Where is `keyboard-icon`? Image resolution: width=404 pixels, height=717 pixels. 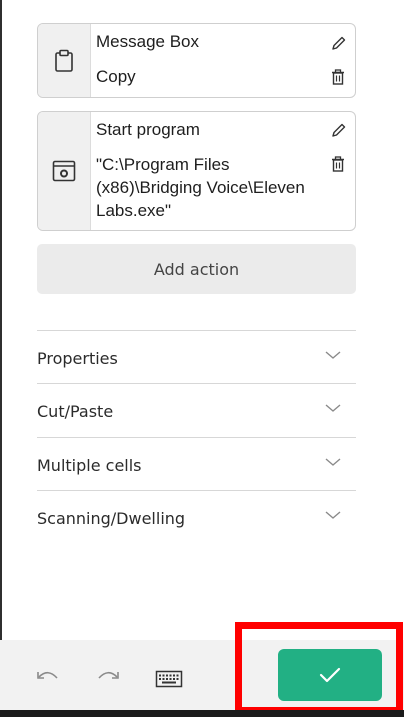
keyboard-icon is located at coordinates (169, 679).